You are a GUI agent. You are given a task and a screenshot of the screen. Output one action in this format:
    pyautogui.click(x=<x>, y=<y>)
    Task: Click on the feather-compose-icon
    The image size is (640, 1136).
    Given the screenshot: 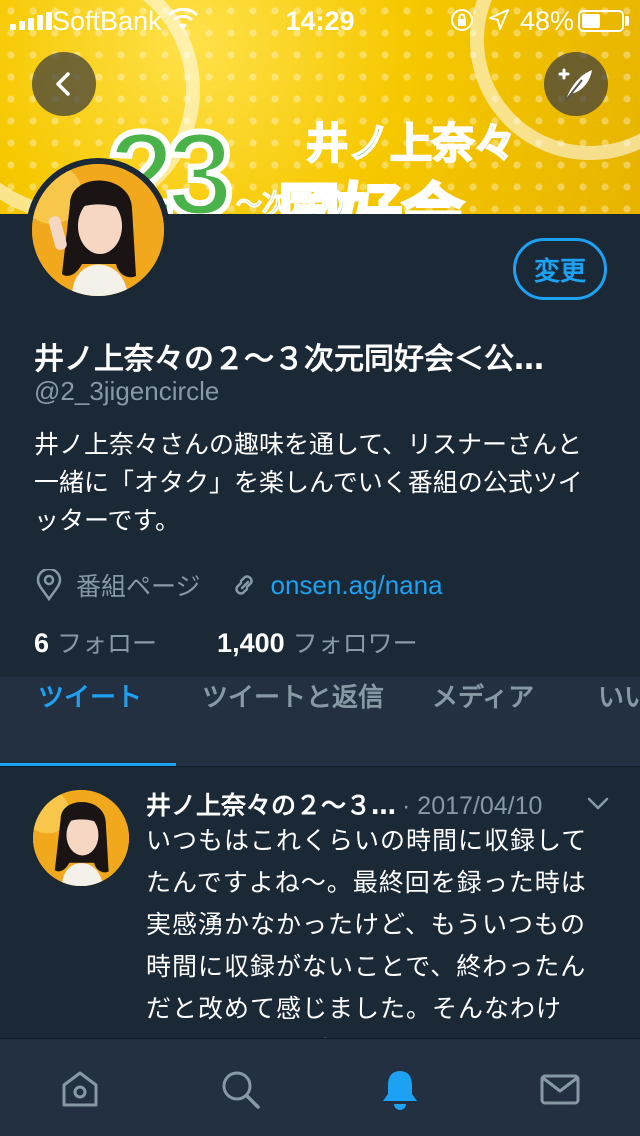 What is the action you would take?
    pyautogui.click(x=575, y=84)
    